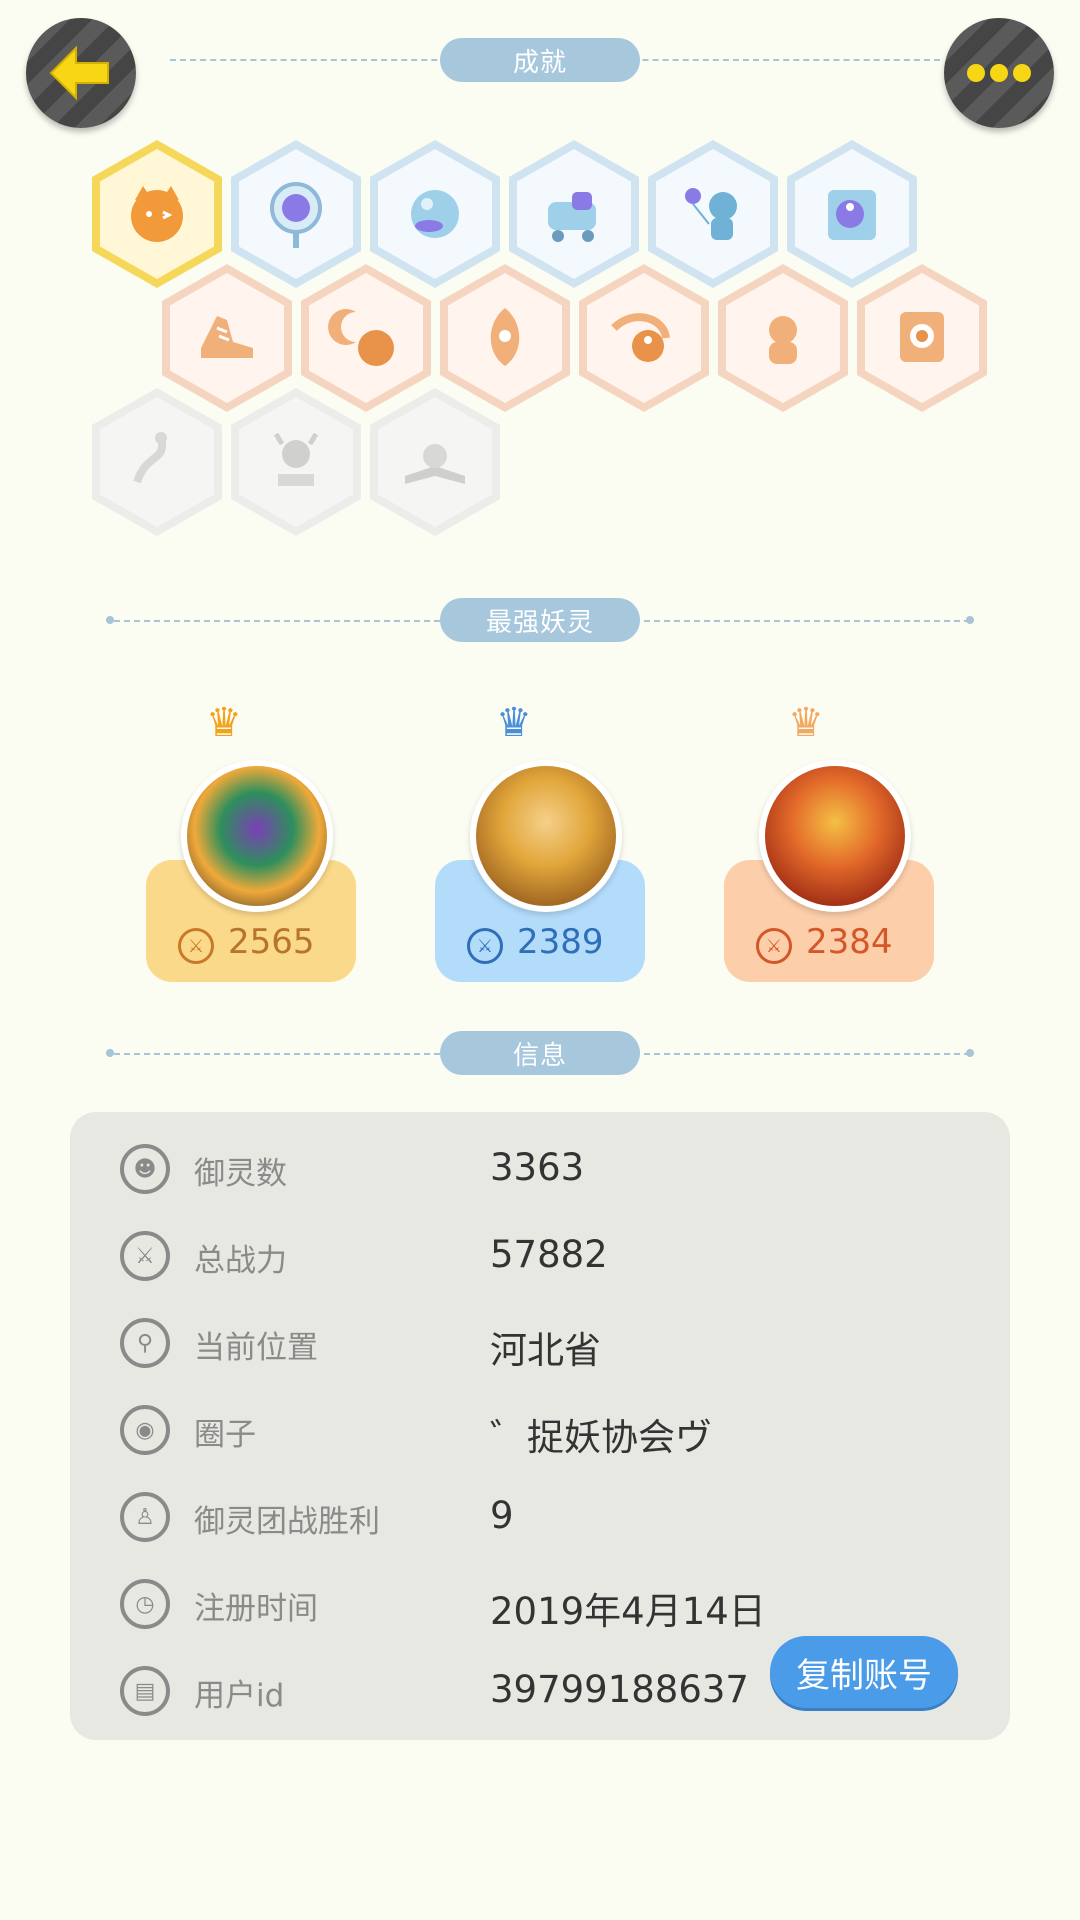 The height and width of the screenshot is (1920, 1080). I want to click on copy-account-button: 复制账号, so click(864, 1672).